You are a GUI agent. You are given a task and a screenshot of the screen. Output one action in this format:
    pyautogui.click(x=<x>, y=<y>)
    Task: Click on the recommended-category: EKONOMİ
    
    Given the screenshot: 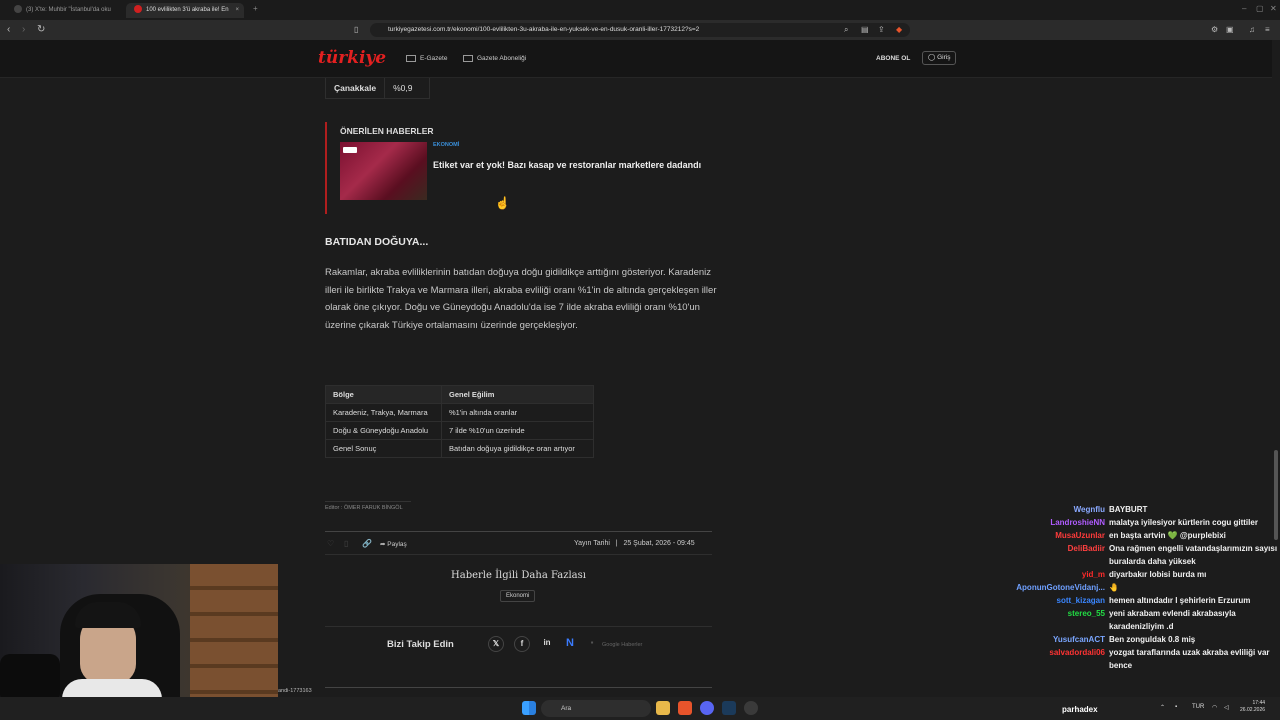 What is the action you would take?
    pyautogui.click(x=446, y=145)
    